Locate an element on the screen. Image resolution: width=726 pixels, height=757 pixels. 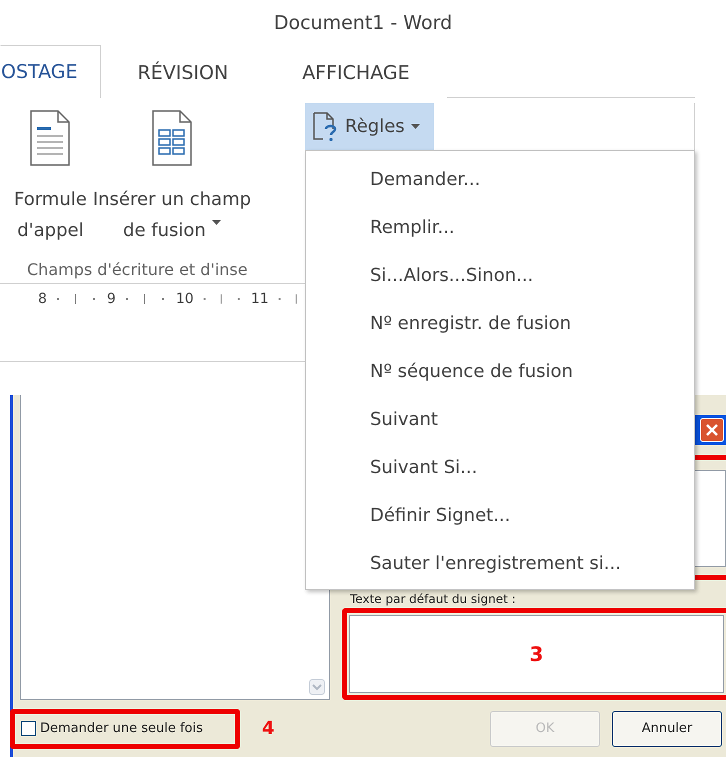
checkbox is located at coordinates (28, 728).